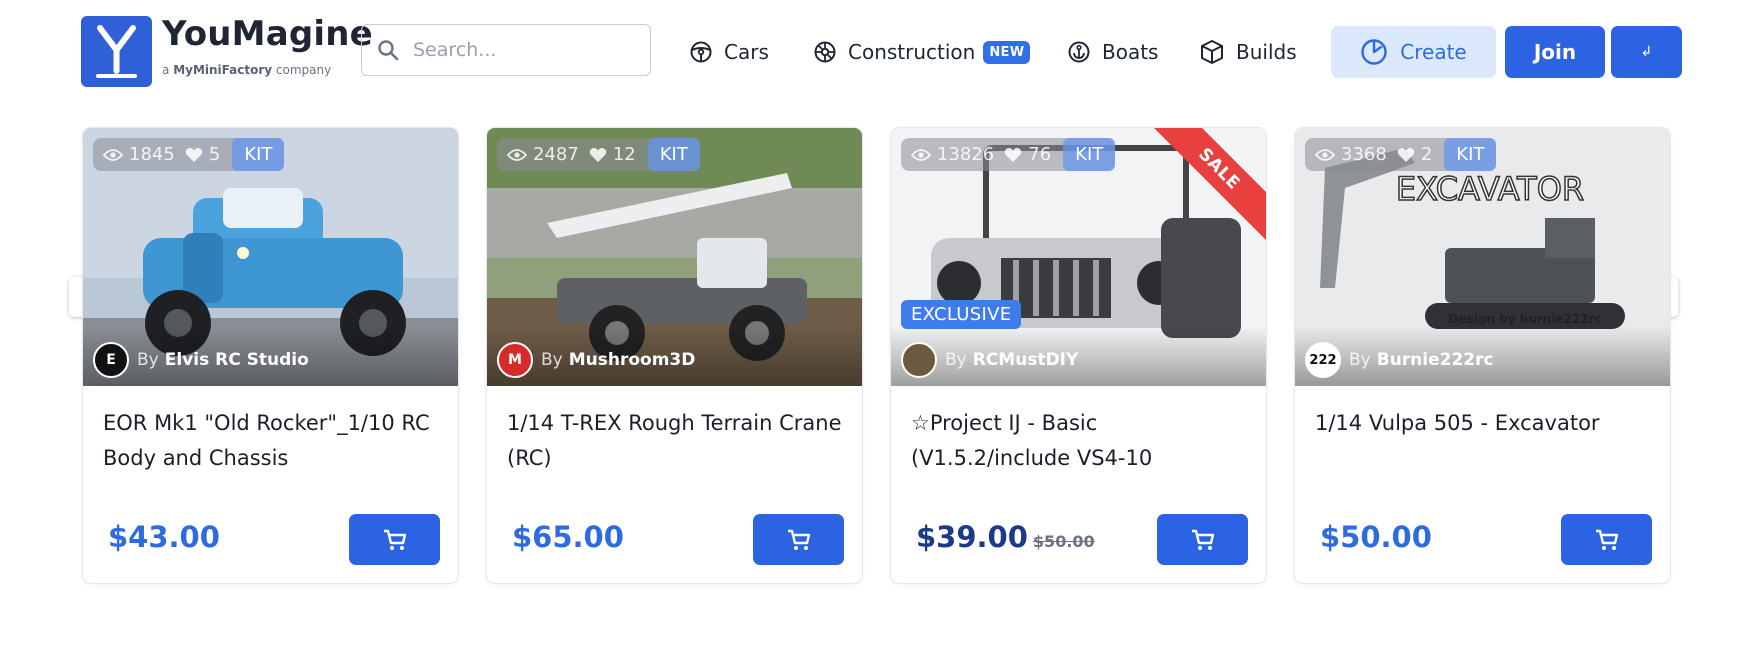 The width and height of the screenshot is (1748, 672). I want to click on card-stats: 3368 2 KIT, so click(1401, 154).